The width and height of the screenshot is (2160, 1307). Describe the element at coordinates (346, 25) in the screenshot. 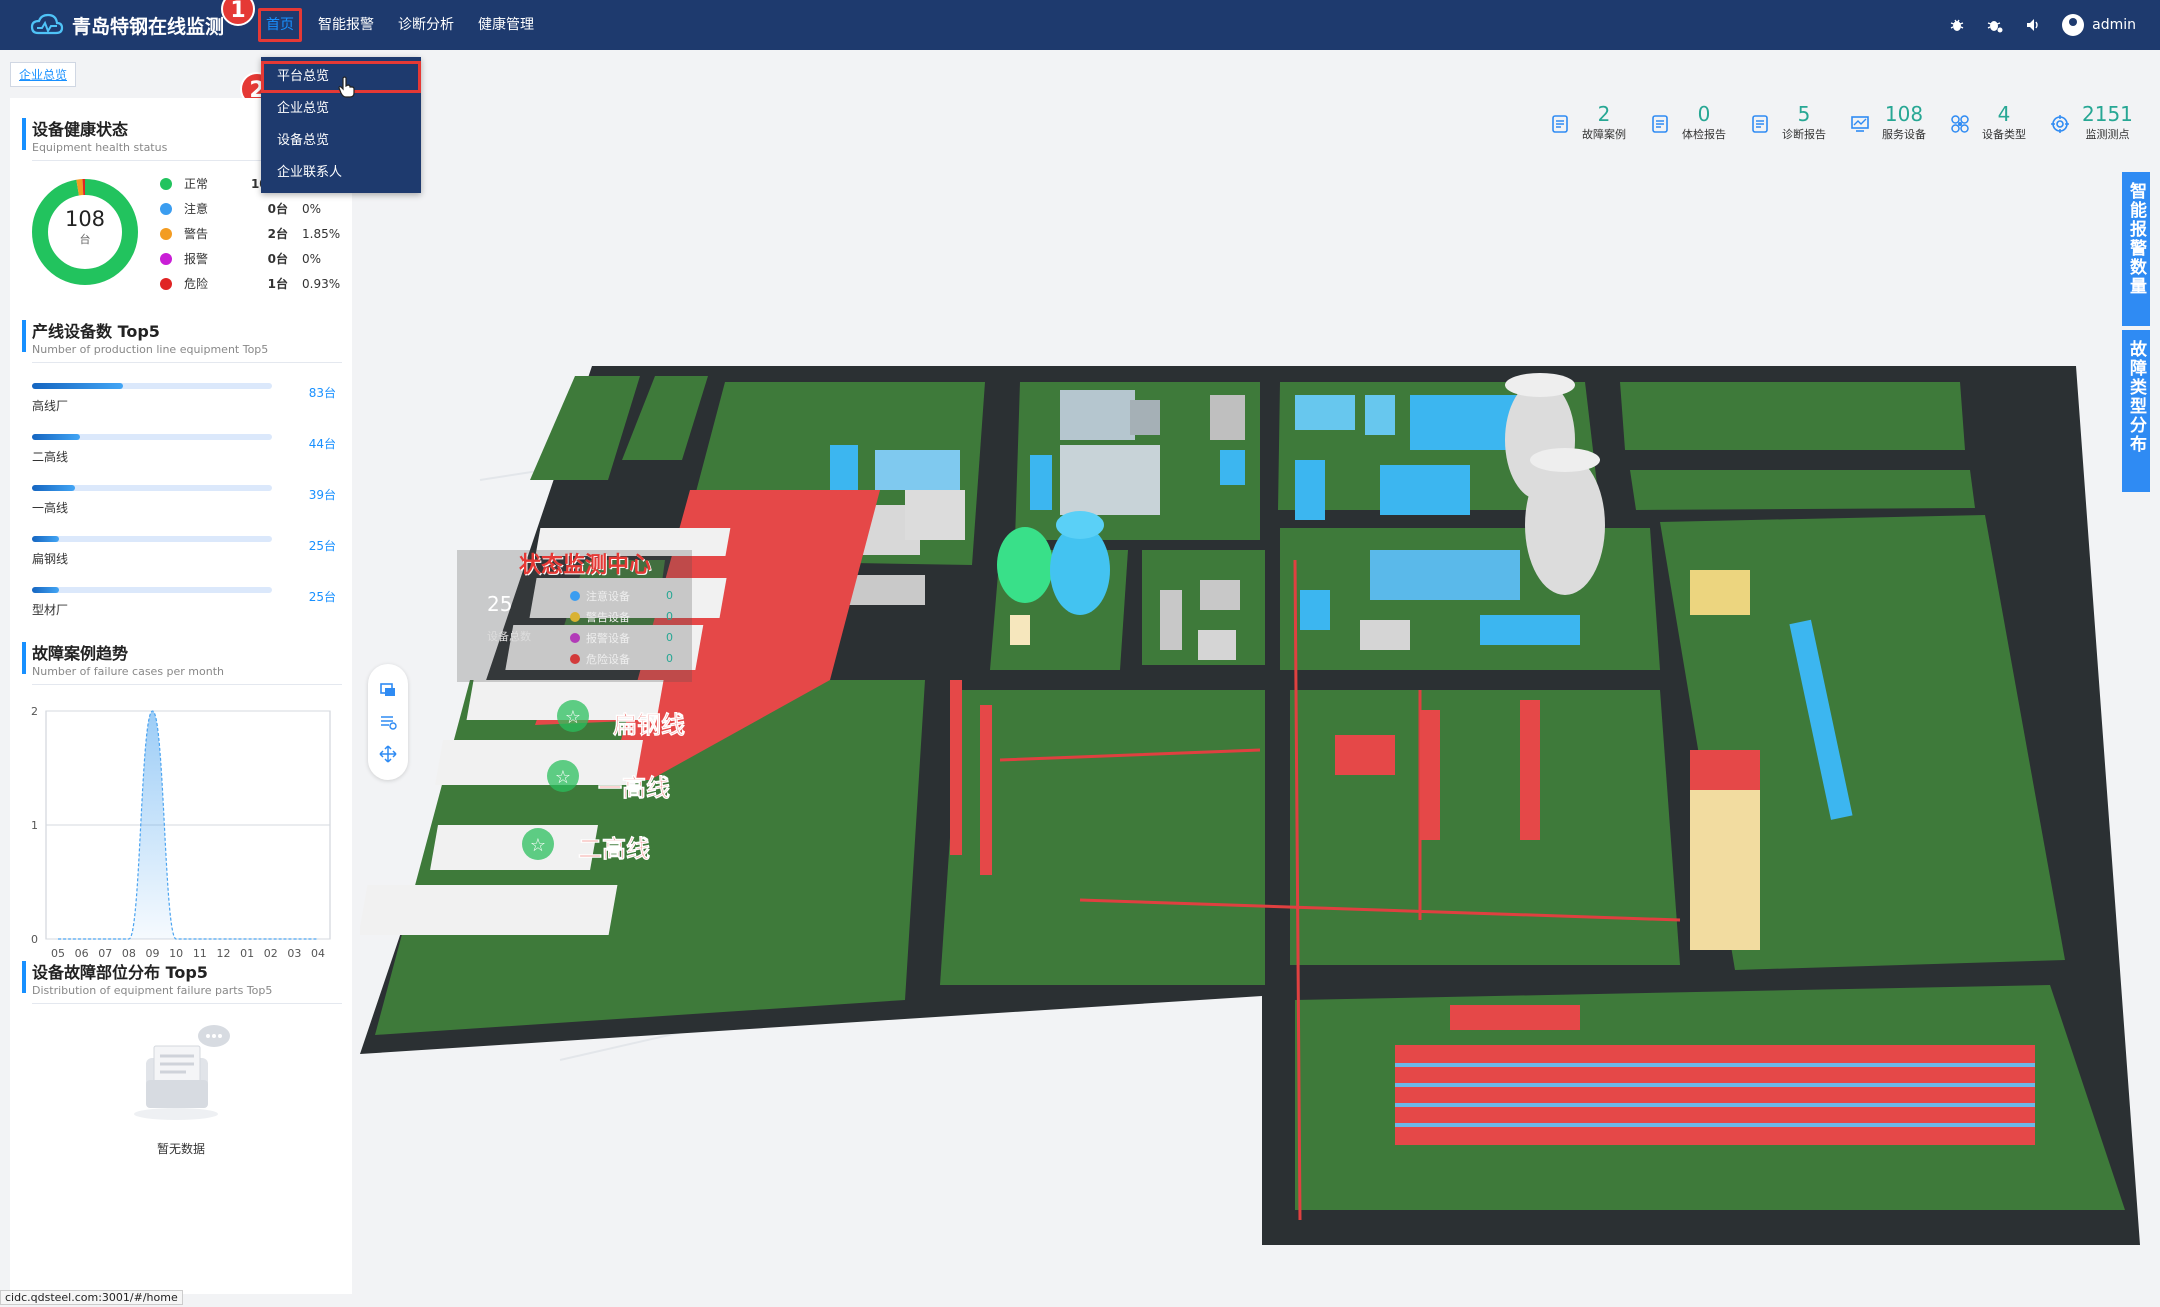

I see `nav-smart-alarm: 智能报警` at that location.